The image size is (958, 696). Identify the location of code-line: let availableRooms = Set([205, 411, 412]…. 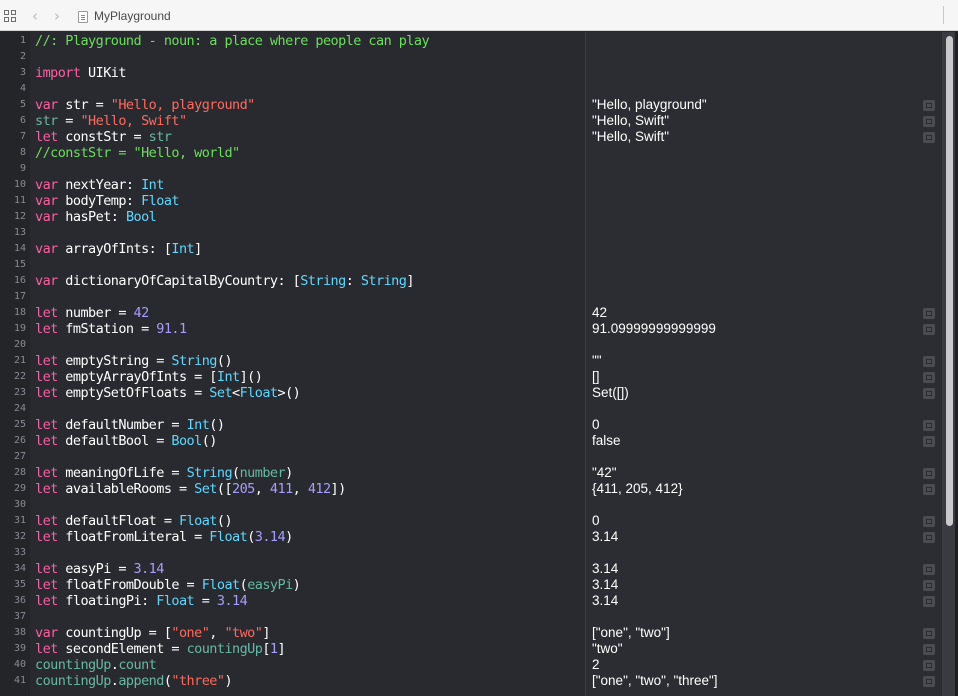
(190, 489).